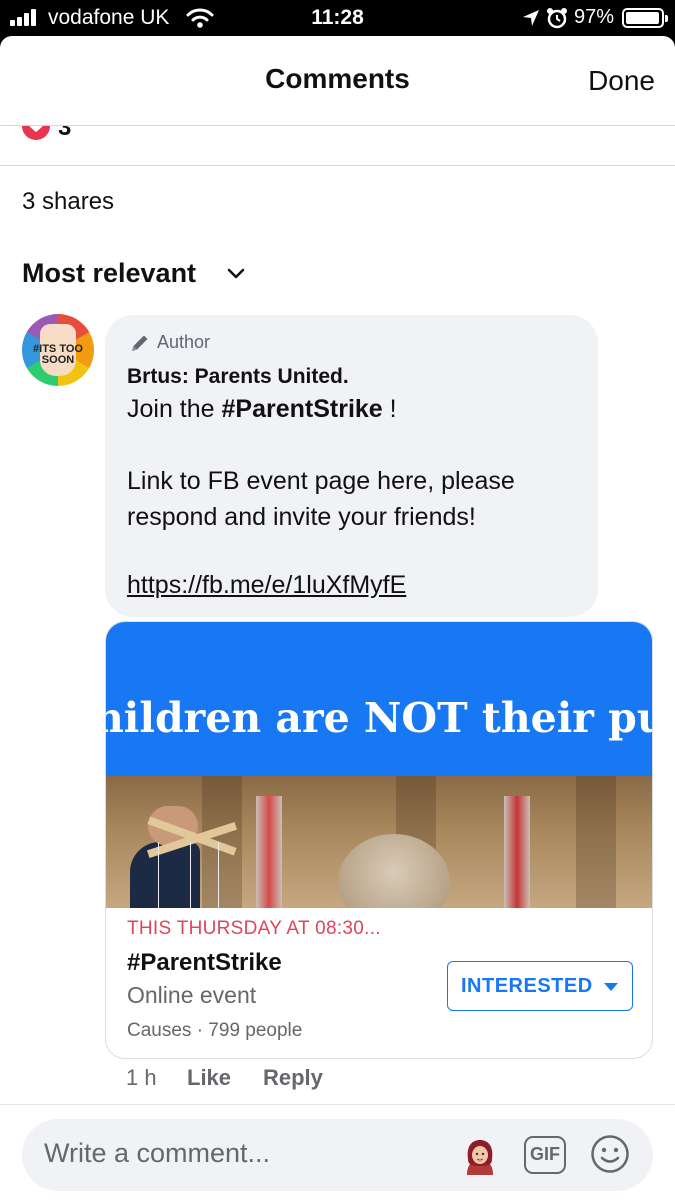  Describe the element at coordinates (621, 81) in the screenshot. I see `done-button: Done` at that location.